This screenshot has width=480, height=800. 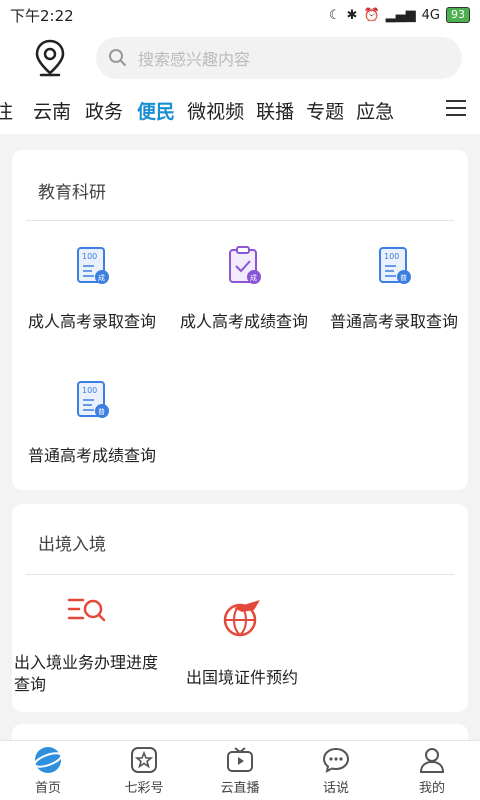 What do you see at coordinates (8, 110) in the screenshot?
I see `tab-zhu: 注` at bounding box center [8, 110].